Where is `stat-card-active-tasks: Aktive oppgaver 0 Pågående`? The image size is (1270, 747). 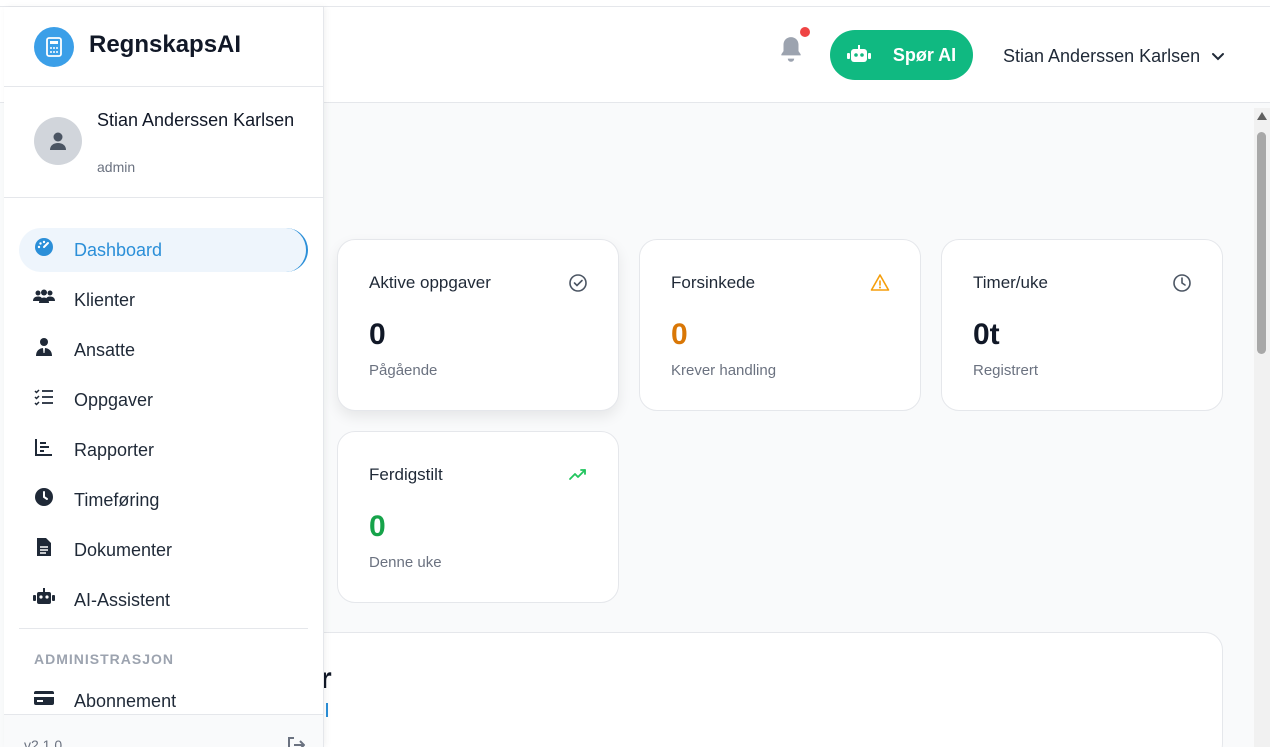 stat-card-active-tasks: Aktive oppgaver 0 Pågående is located at coordinates (478, 325).